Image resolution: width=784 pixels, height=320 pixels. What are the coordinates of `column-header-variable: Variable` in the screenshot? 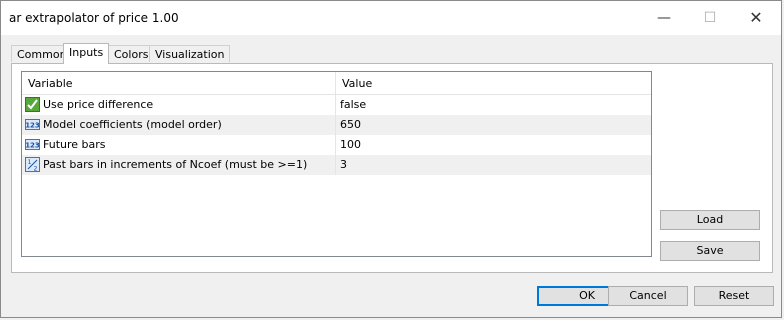 It's located at (50, 83).